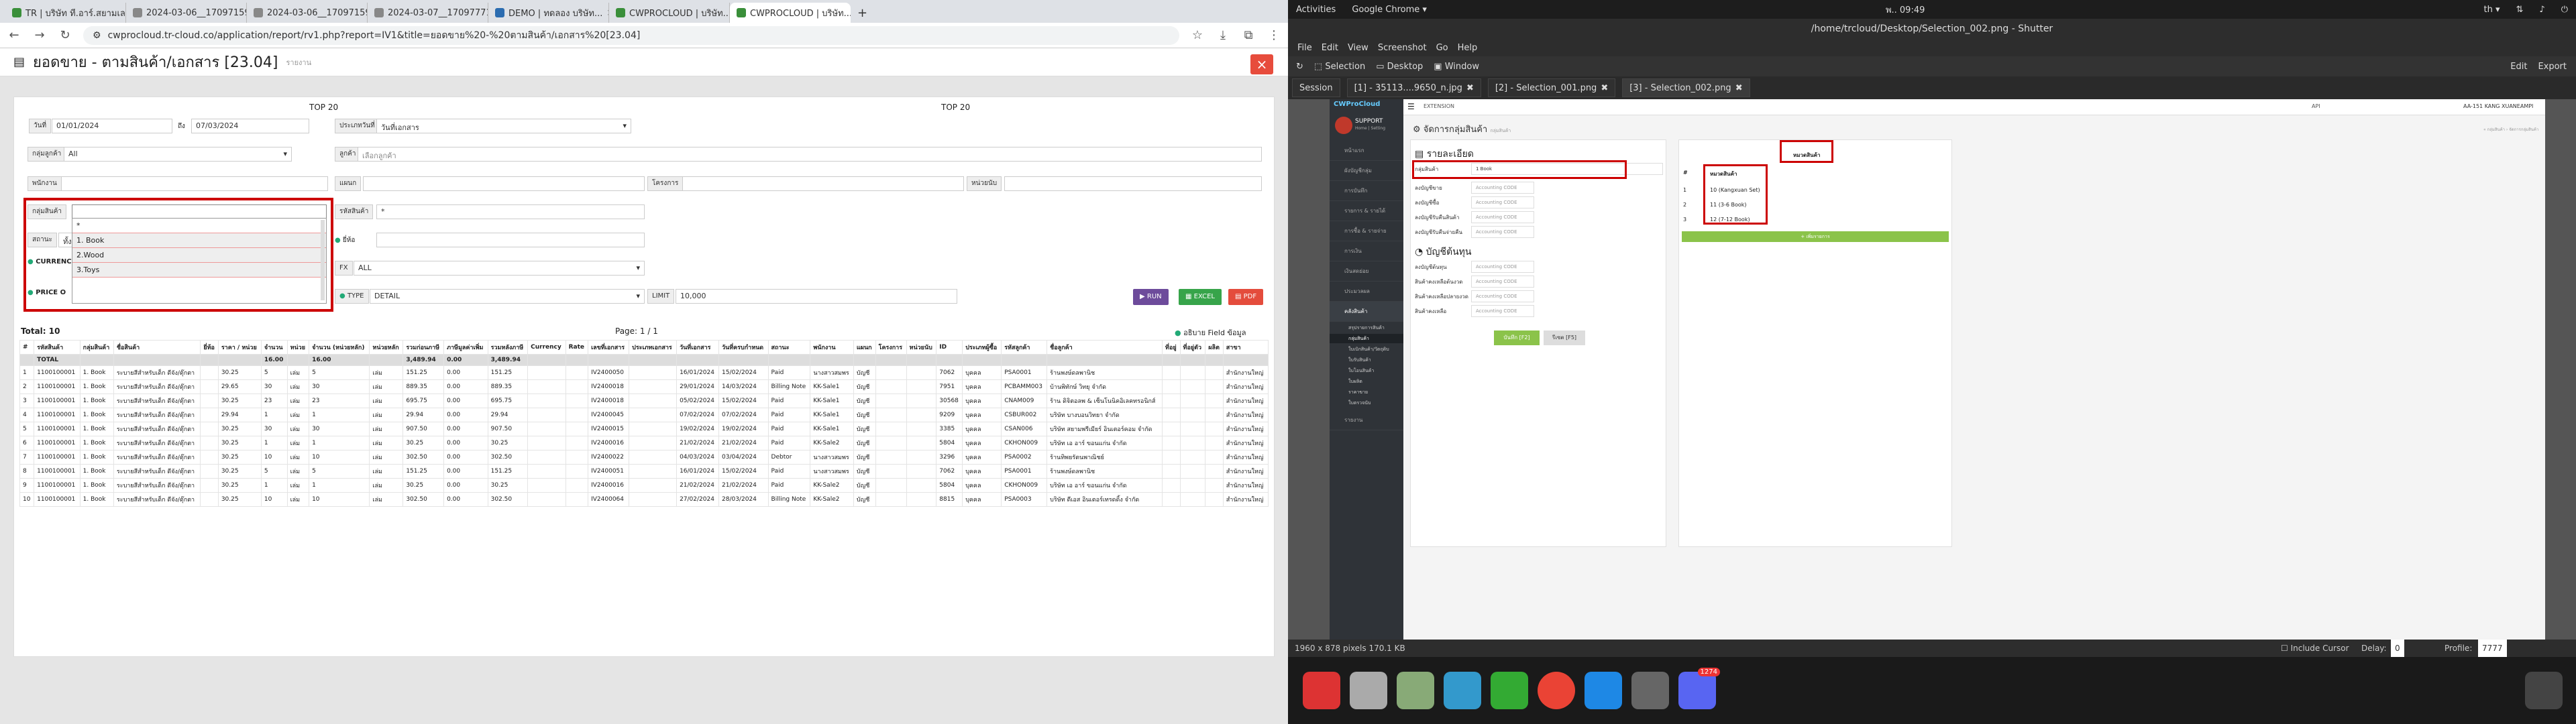  What do you see at coordinates (1366, 370) in the screenshot?
I see `sidebar-subitem: ใบโอนสินค้า` at bounding box center [1366, 370].